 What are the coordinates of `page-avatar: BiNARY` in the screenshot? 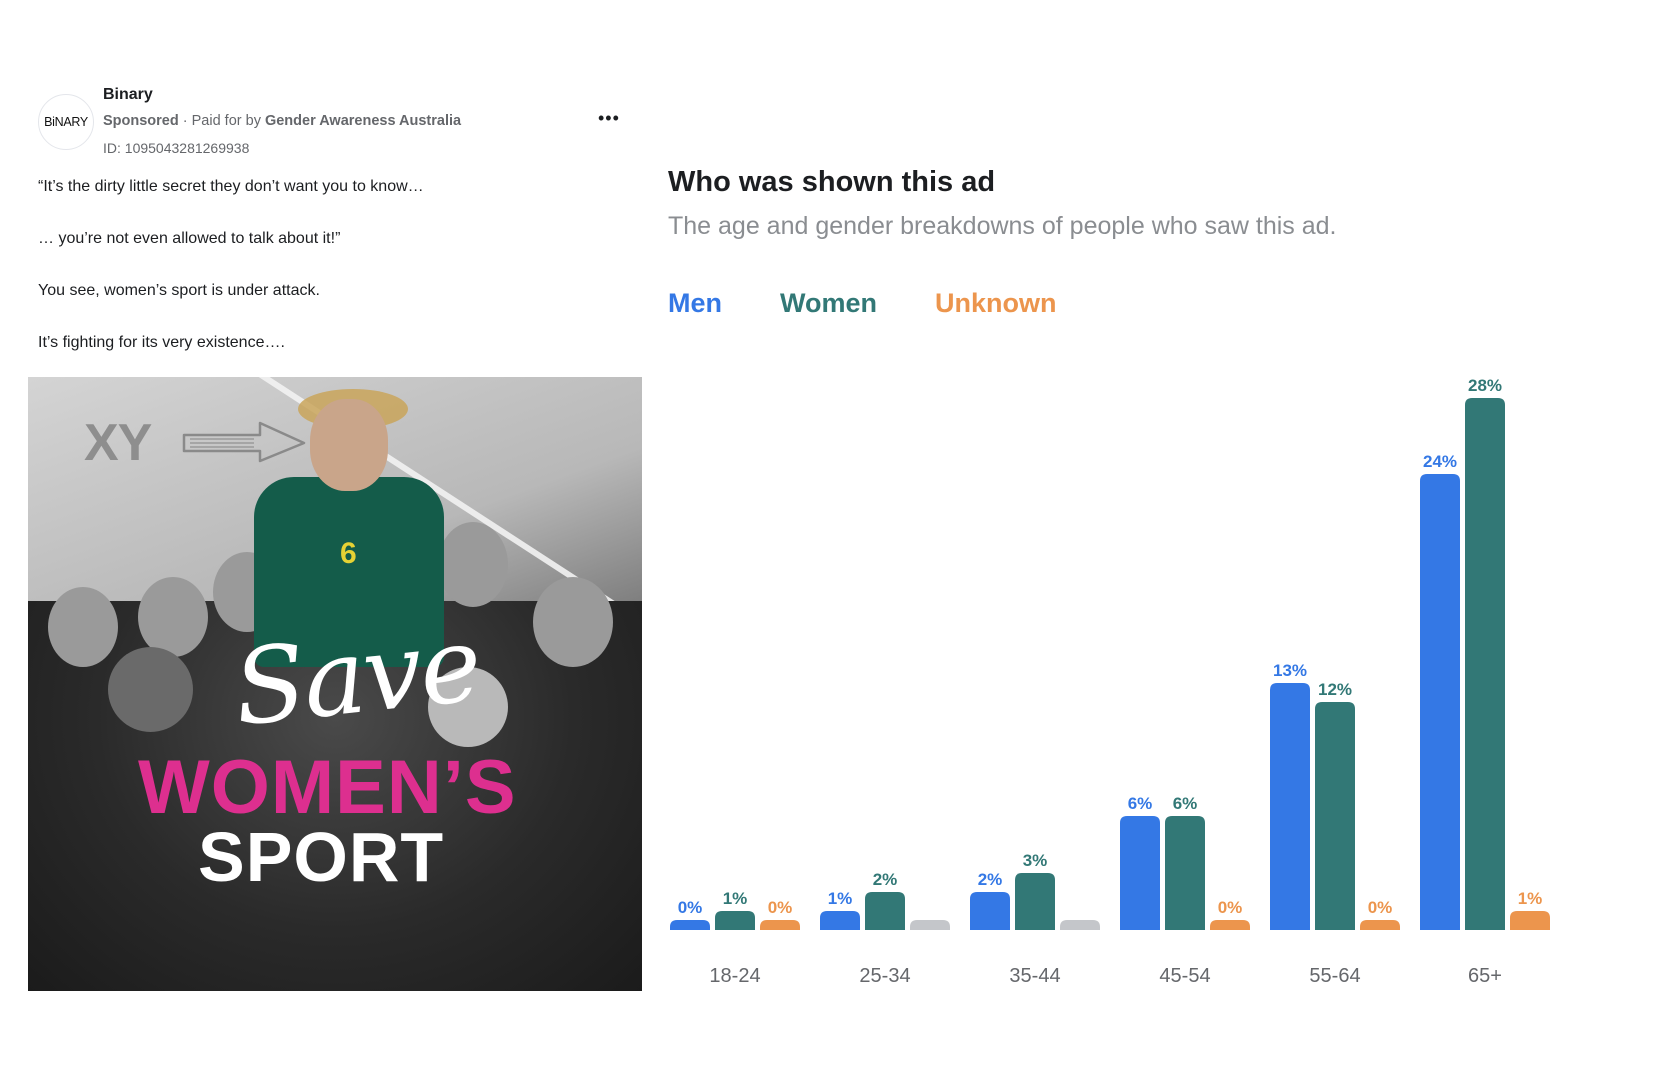 It's located at (66, 122).